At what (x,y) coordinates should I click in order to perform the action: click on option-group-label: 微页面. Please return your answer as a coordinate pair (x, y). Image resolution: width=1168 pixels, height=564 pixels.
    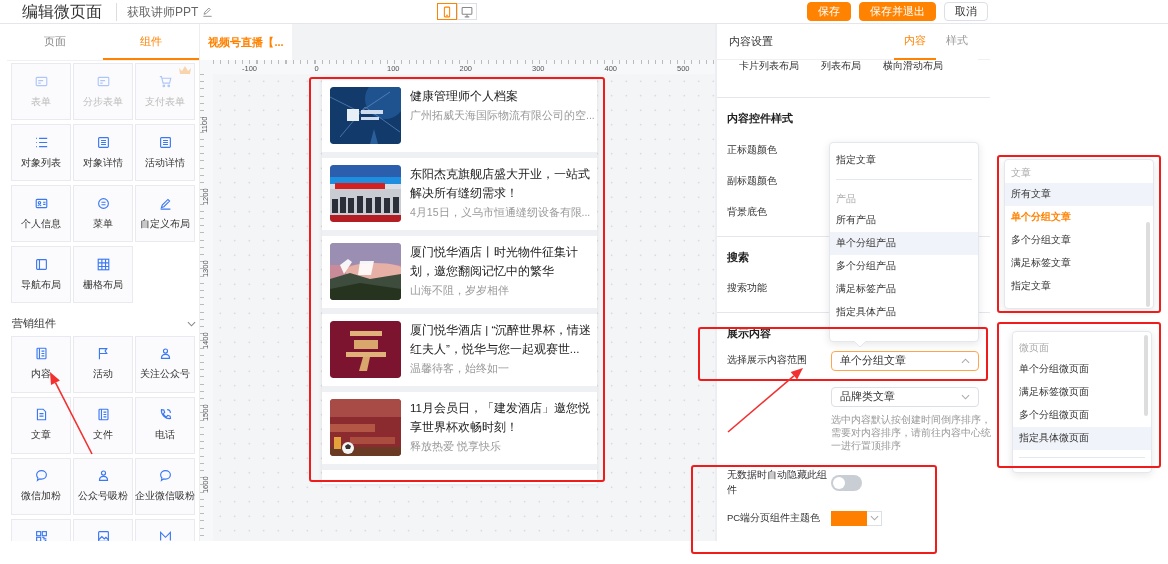
    Looking at the image, I should click on (1034, 347).